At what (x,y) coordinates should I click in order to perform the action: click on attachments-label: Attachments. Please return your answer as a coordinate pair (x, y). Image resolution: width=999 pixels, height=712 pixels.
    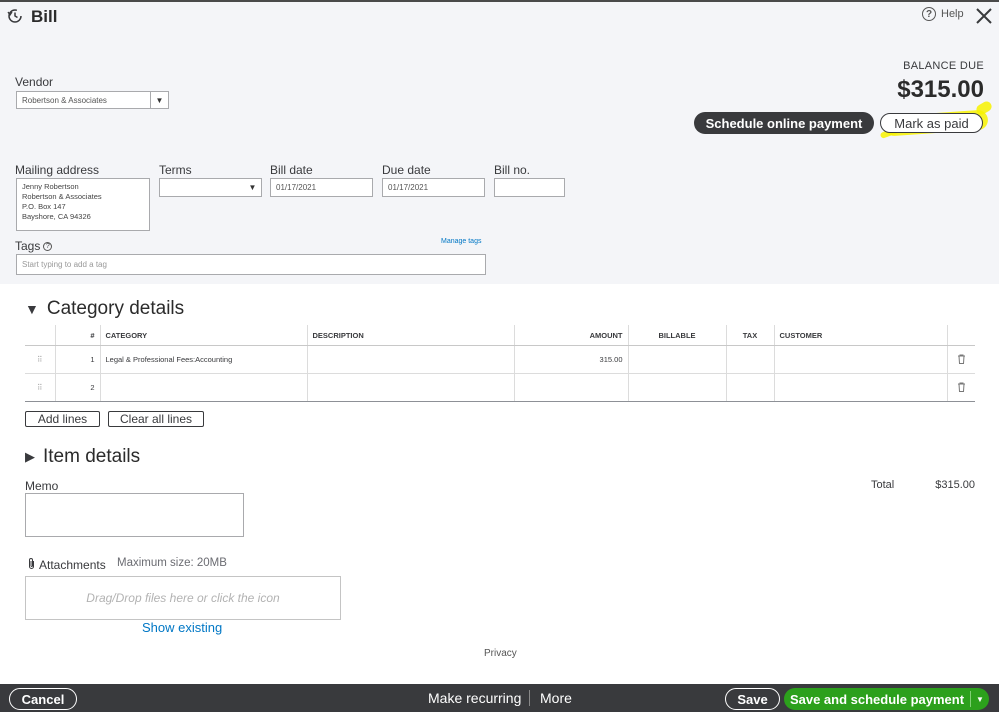
    Looking at the image, I should click on (72, 565).